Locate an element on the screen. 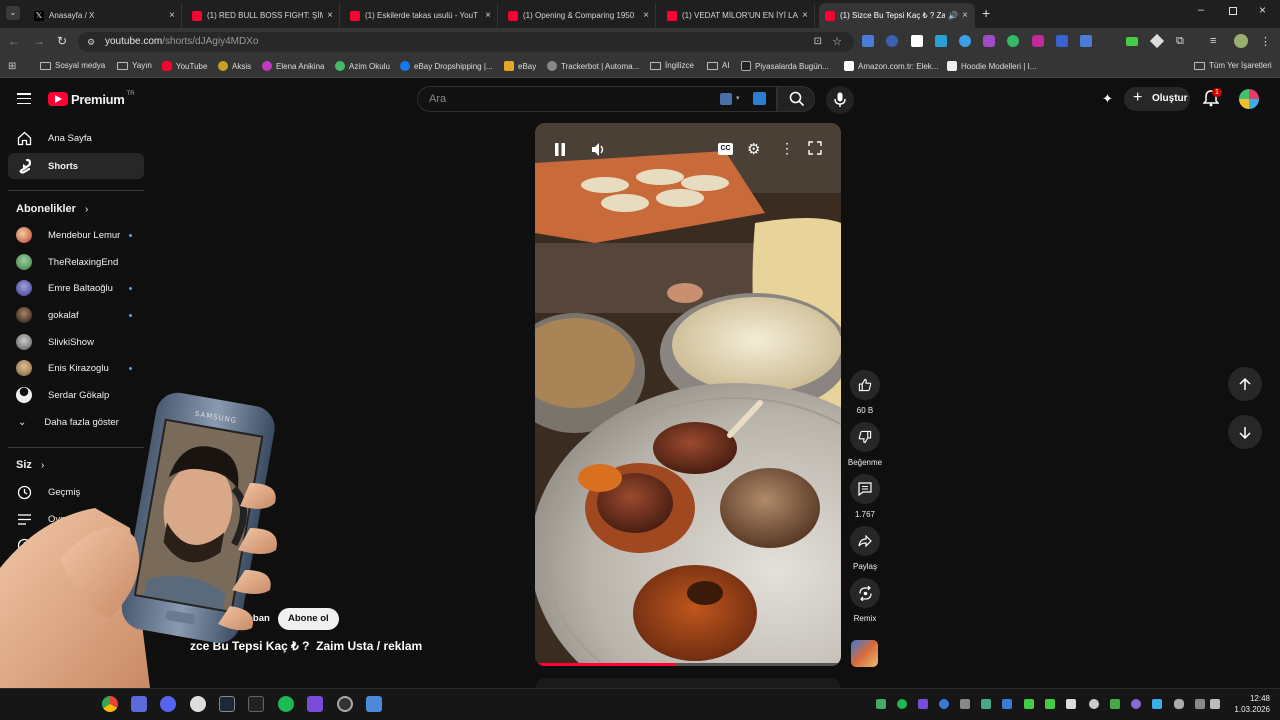 This screenshot has height=720, width=1280. remix-circle is located at coordinates (865, 593).